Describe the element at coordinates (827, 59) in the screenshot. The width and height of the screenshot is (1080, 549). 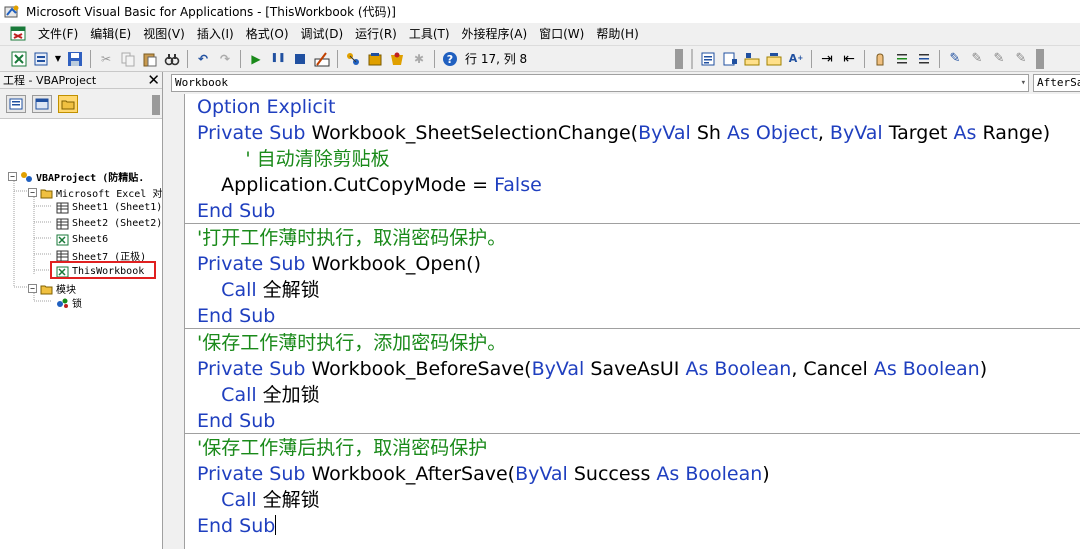
I see `indent-icon: ⇥` at that location.